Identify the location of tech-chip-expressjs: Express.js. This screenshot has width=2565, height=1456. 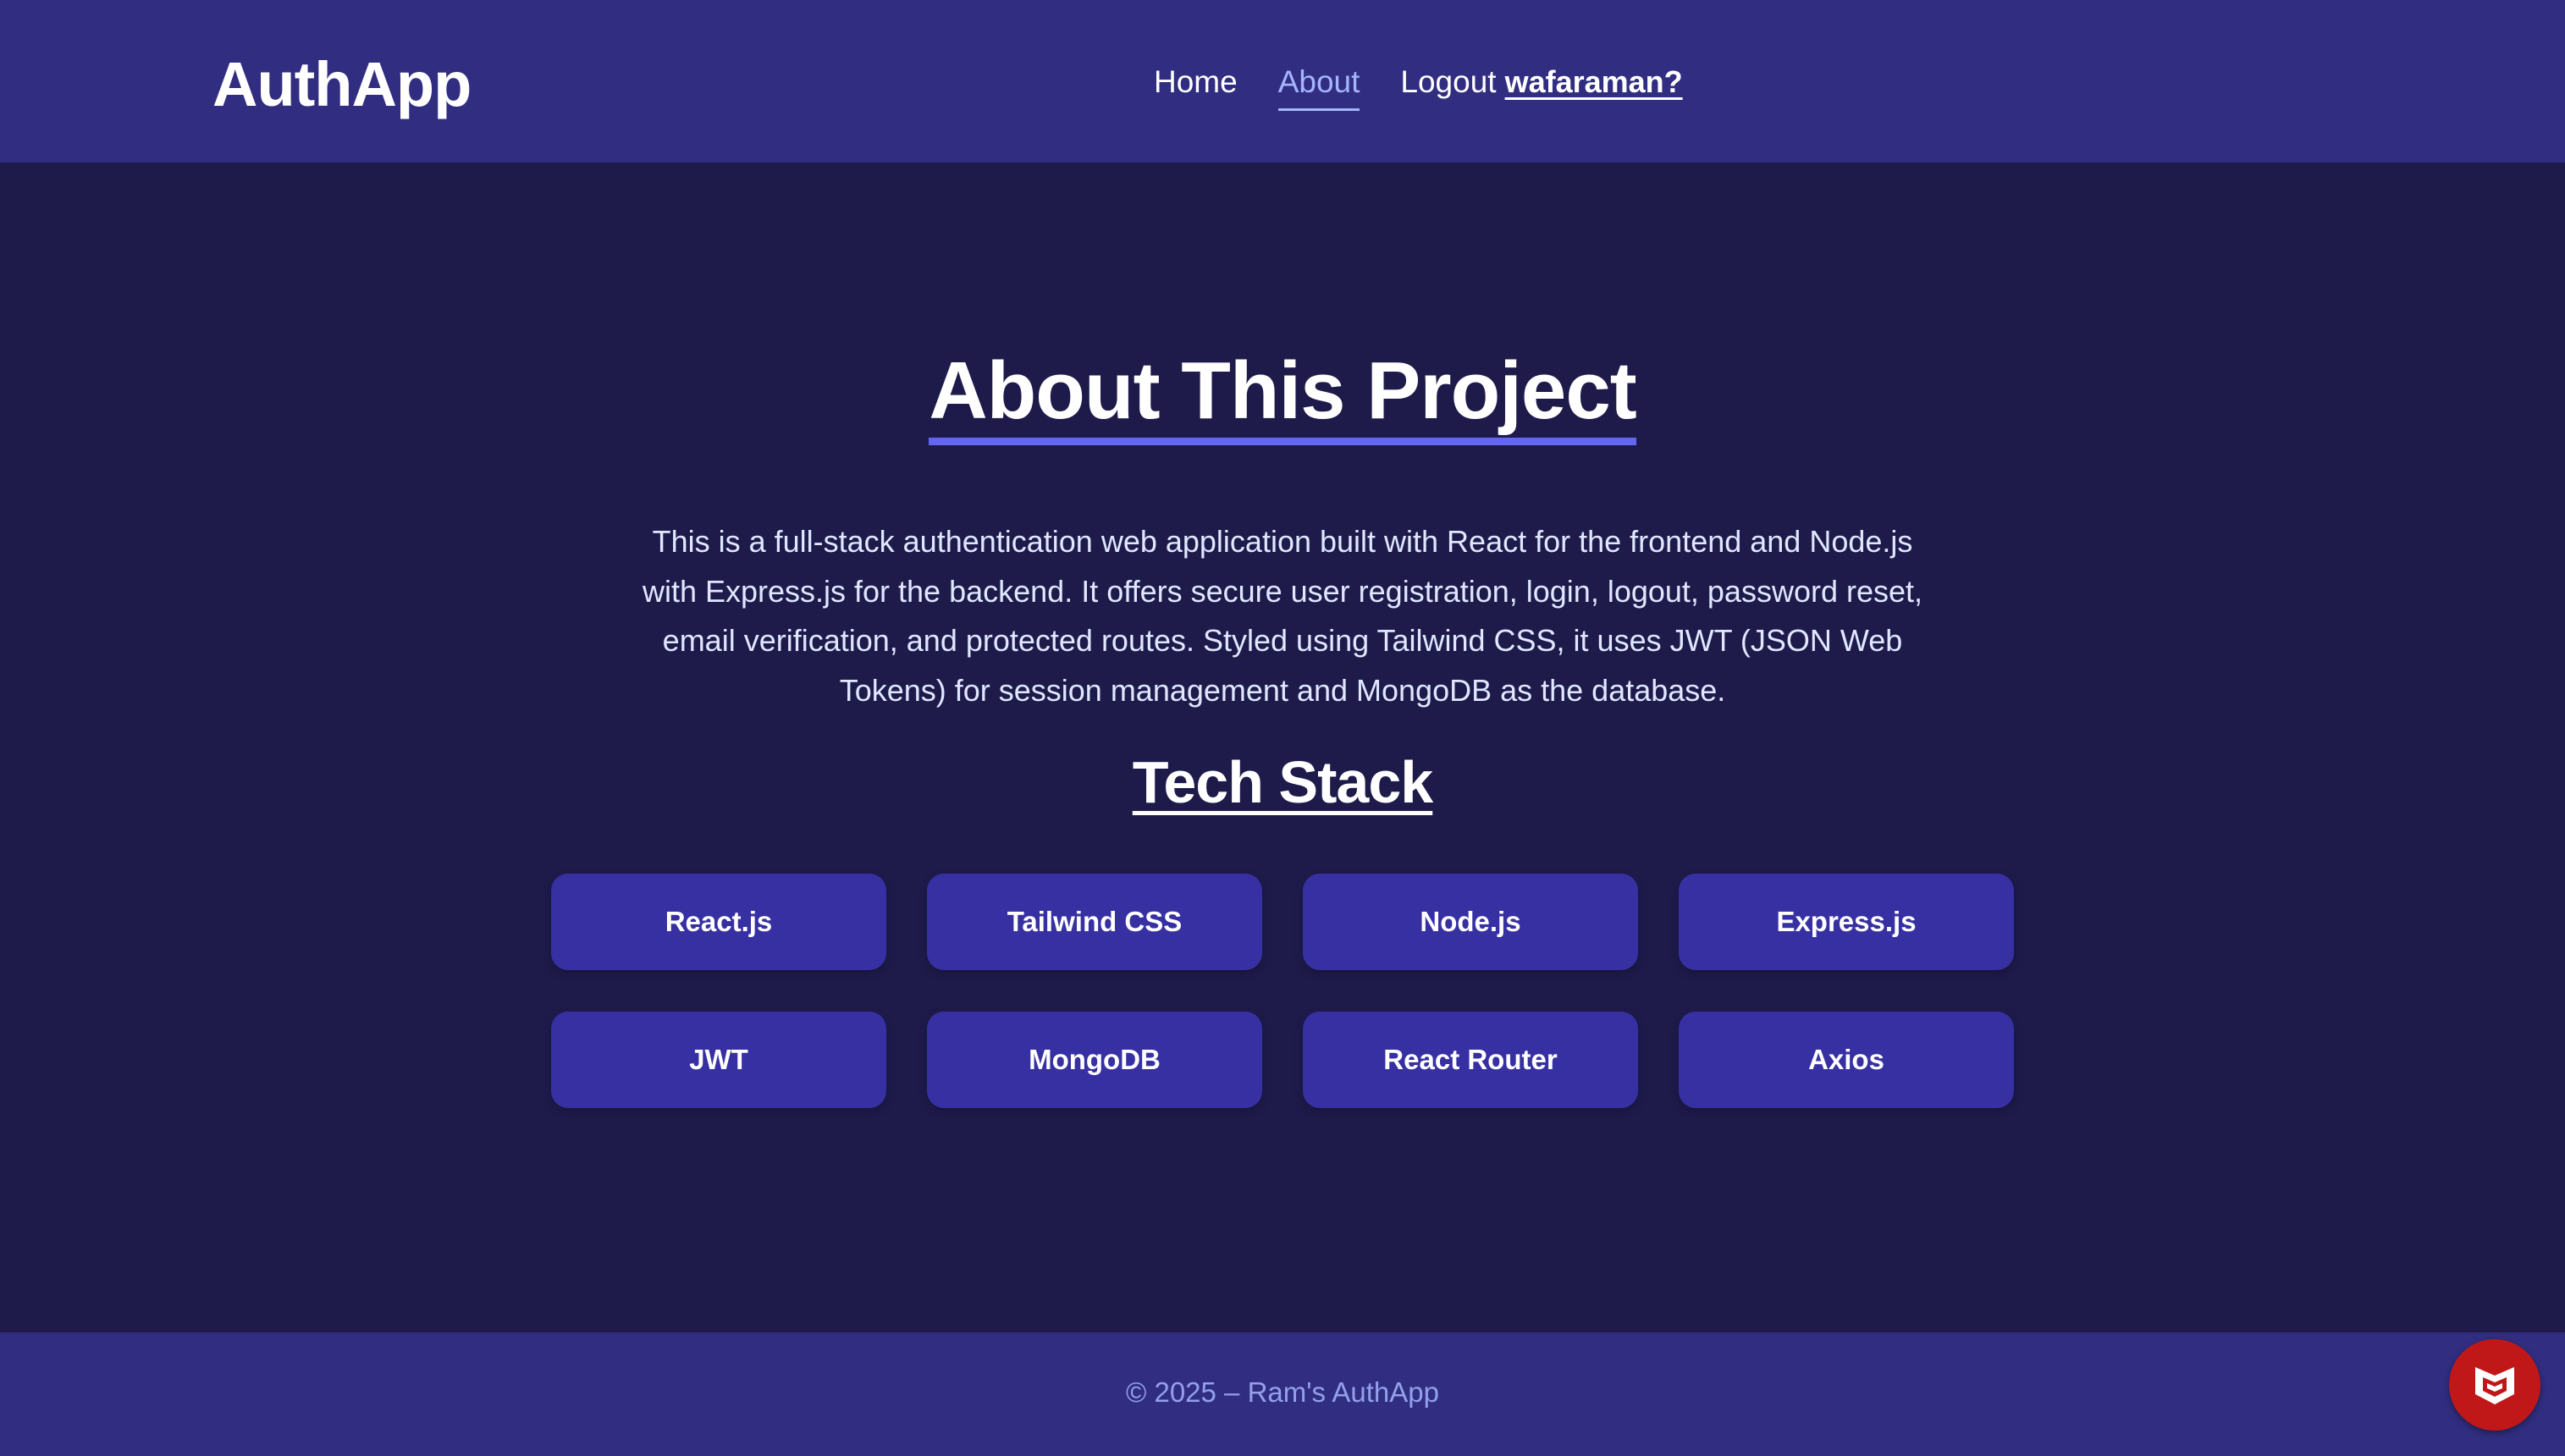
(1846, 922).